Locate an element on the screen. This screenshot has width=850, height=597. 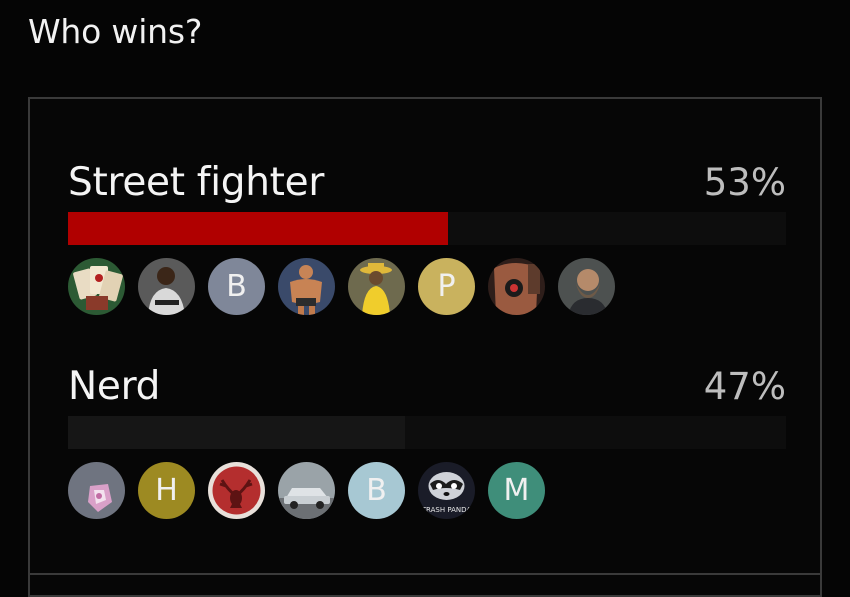
bearded-man-avatar-icon is located at coordinates (586, 286).